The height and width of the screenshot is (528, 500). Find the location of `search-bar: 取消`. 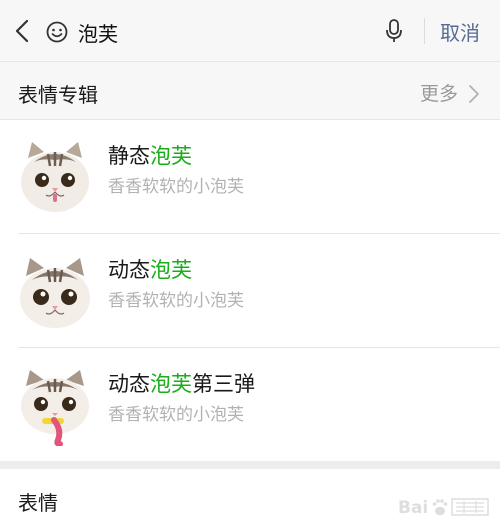

search-bar: 取消 is located at coordinates (250, 31).